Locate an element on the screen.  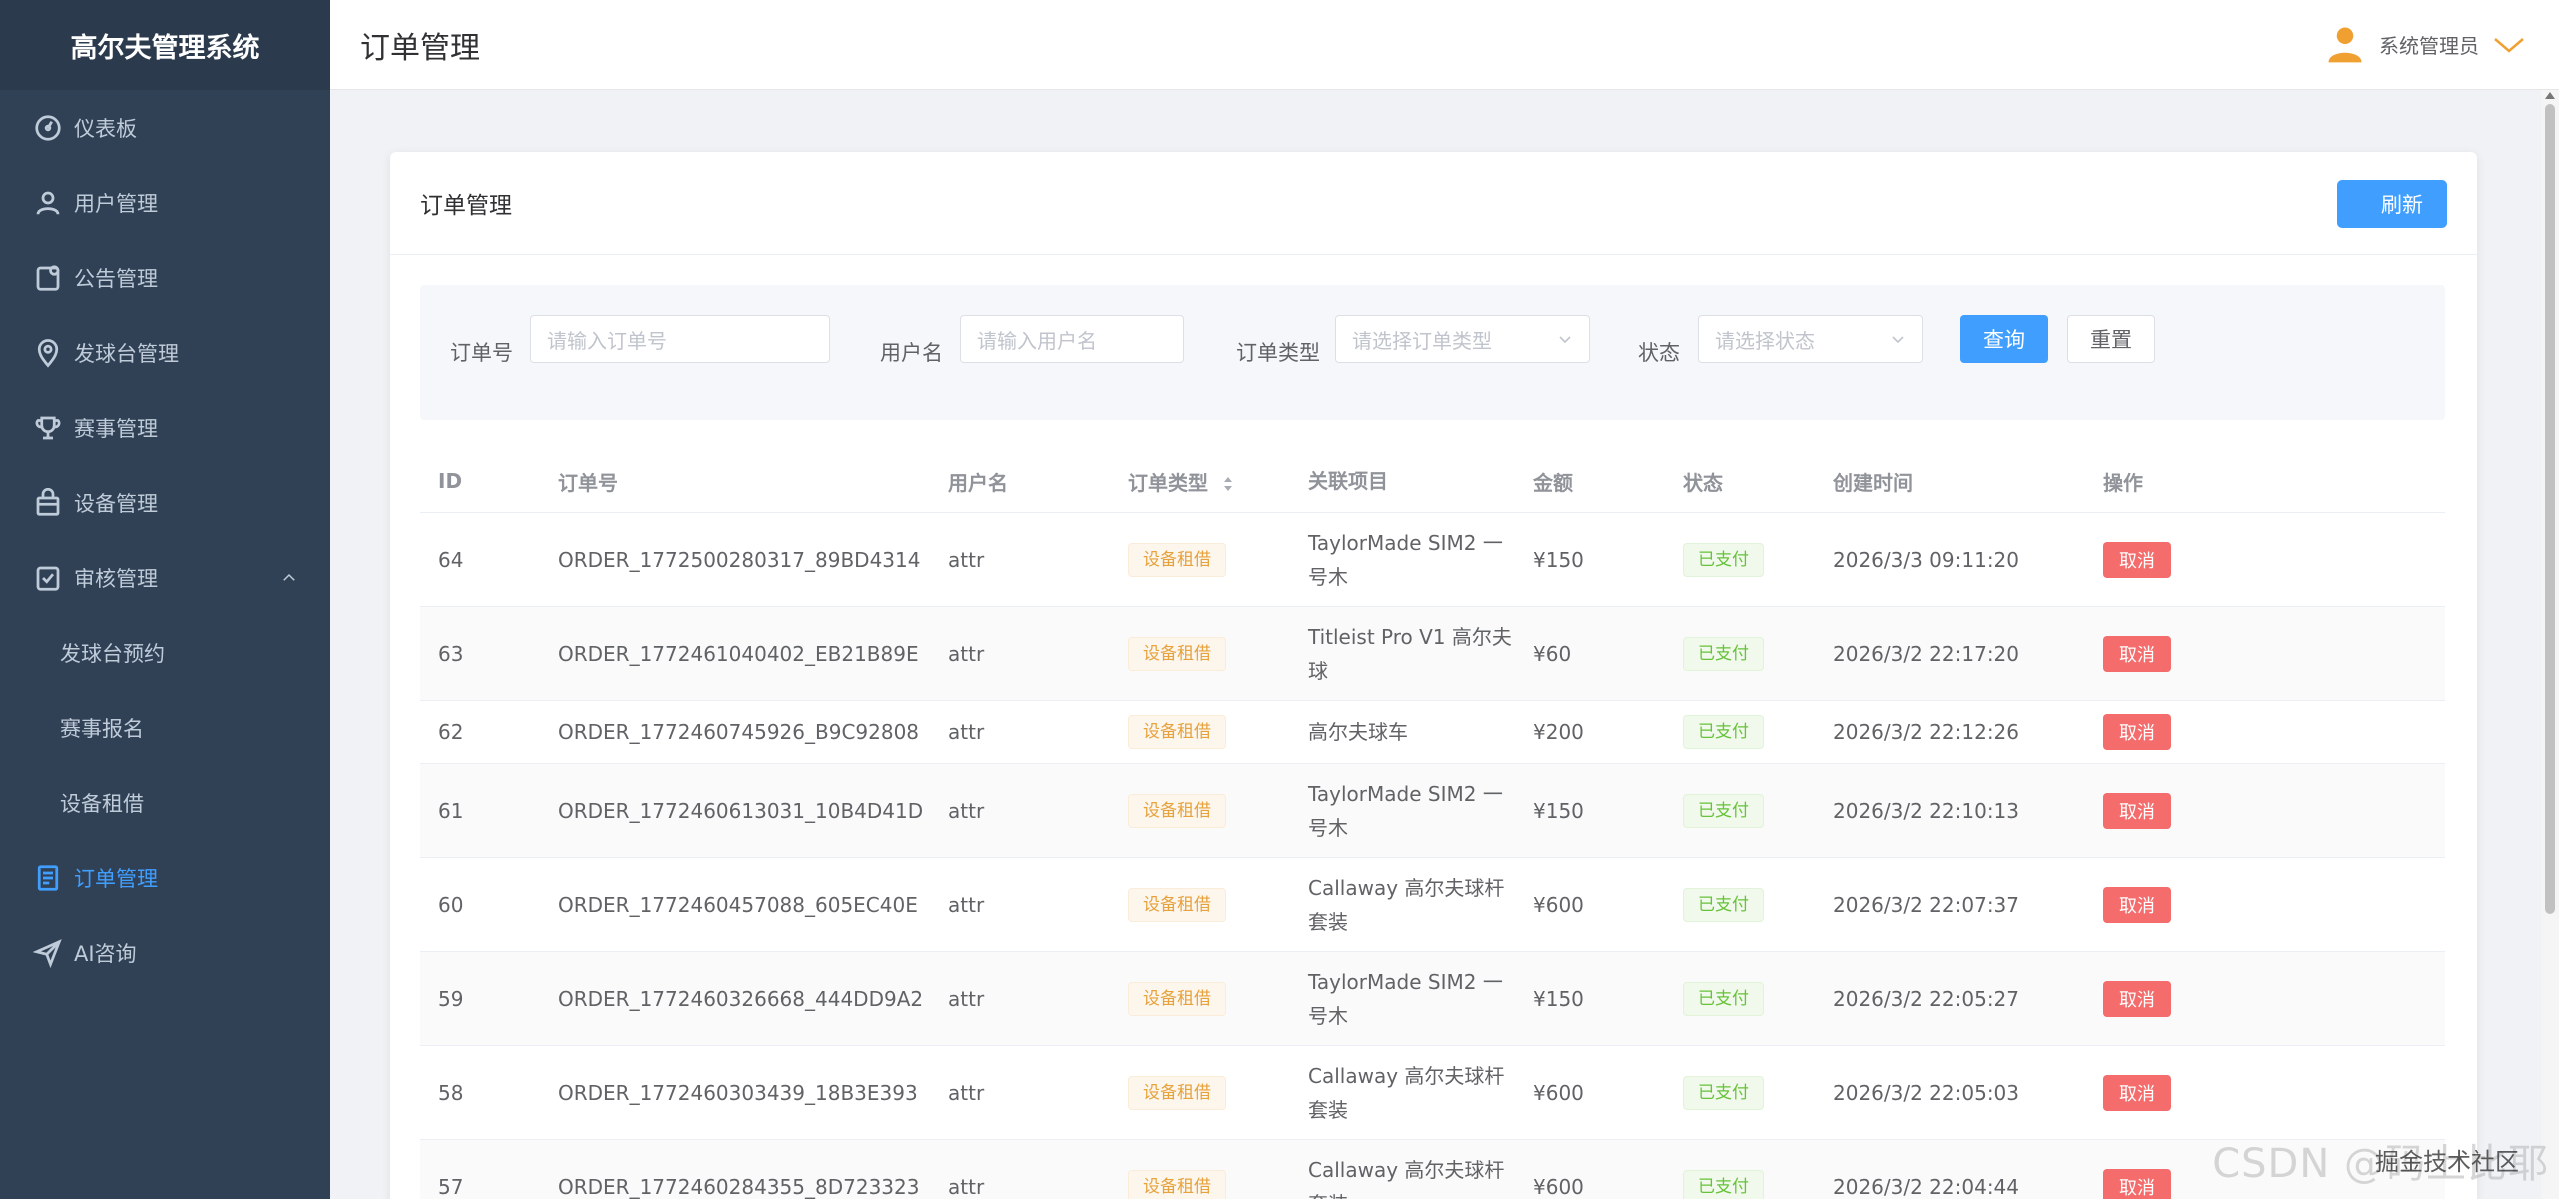
cell-created: 2026/3/2 22:07:37 is located at coordinates (1926, 904).